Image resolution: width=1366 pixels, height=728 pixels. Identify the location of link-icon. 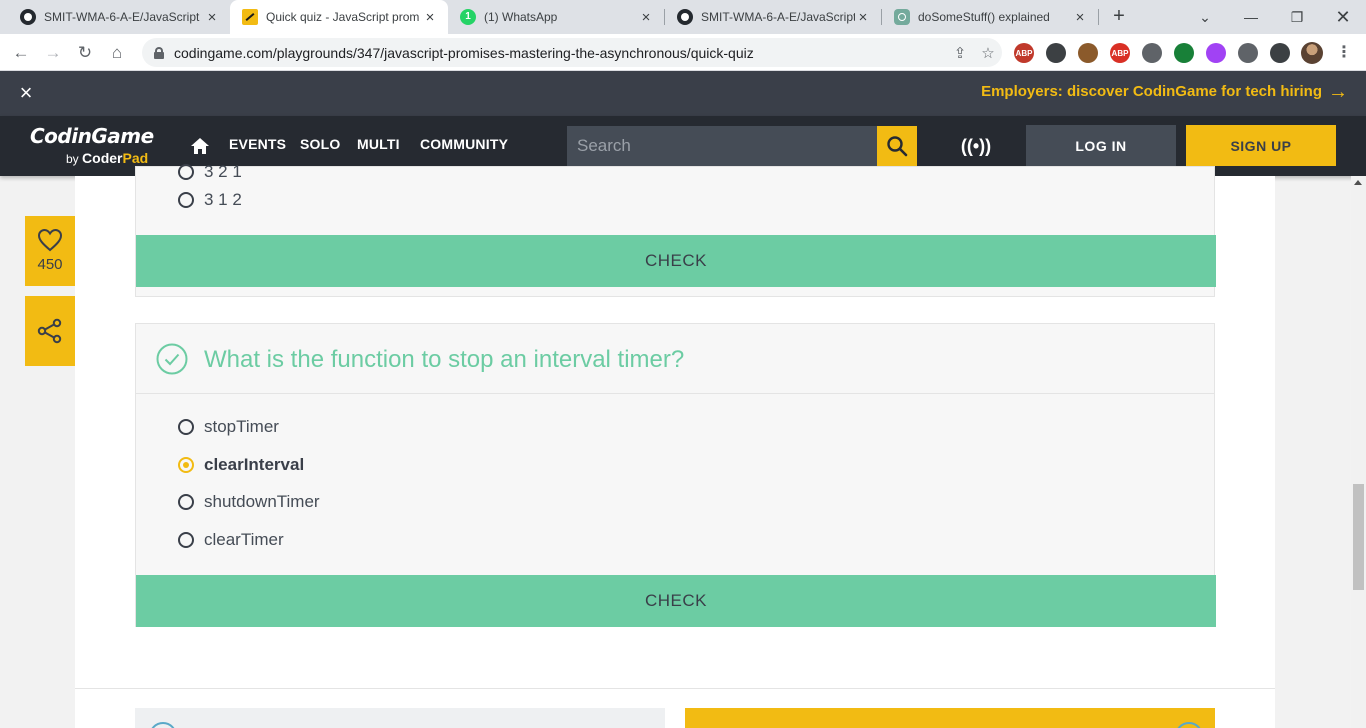
(1152, 53).